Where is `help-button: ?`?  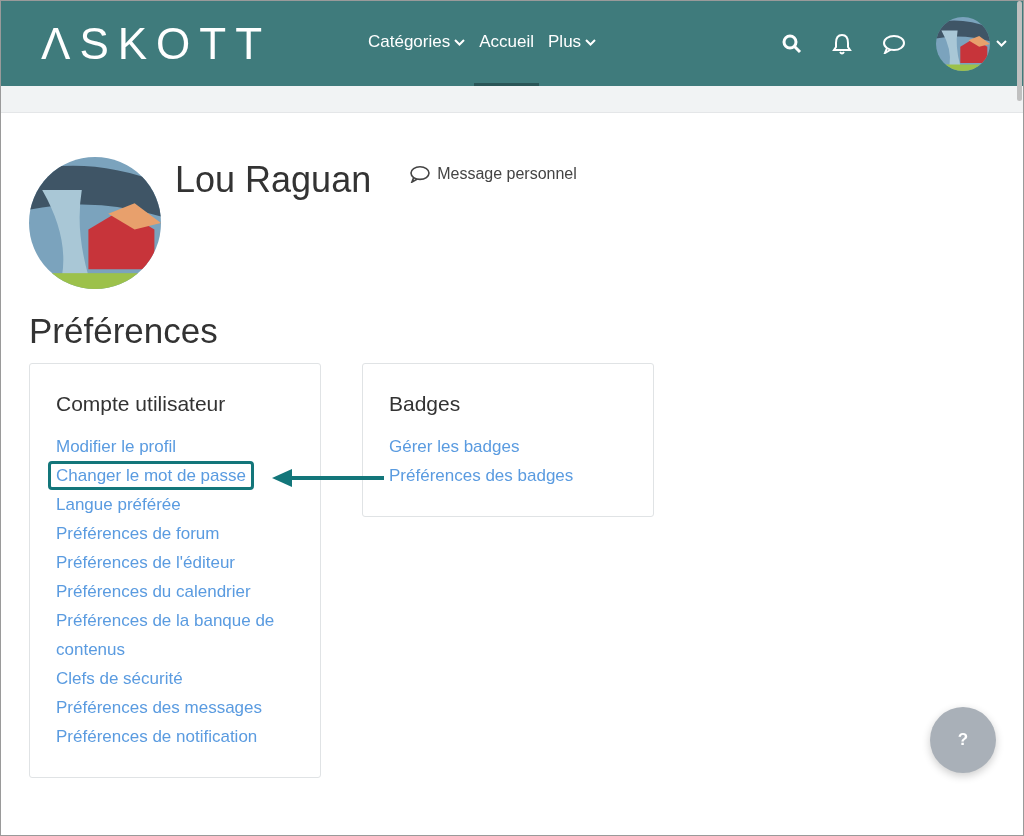 help-button: ? is located at coordinates (963, 740).